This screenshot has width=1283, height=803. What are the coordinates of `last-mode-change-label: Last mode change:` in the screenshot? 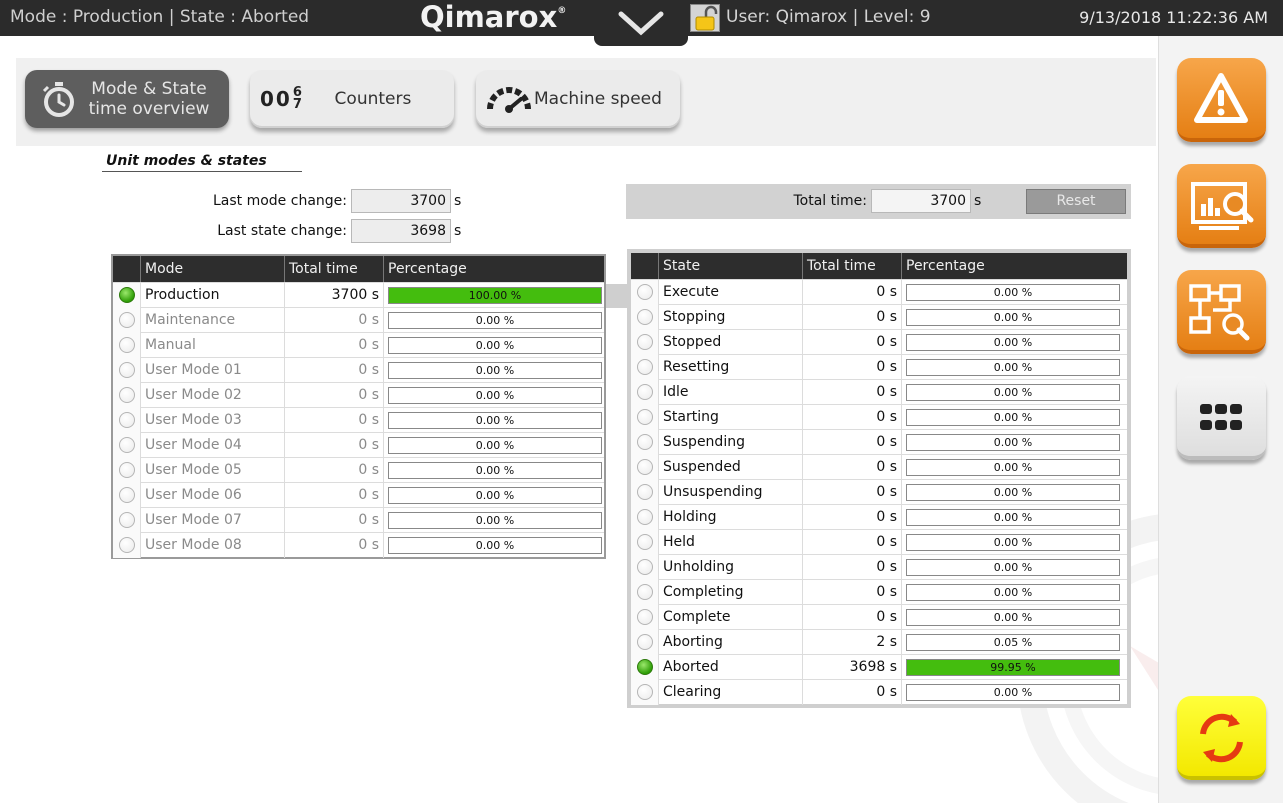 It's located at (279, 201).